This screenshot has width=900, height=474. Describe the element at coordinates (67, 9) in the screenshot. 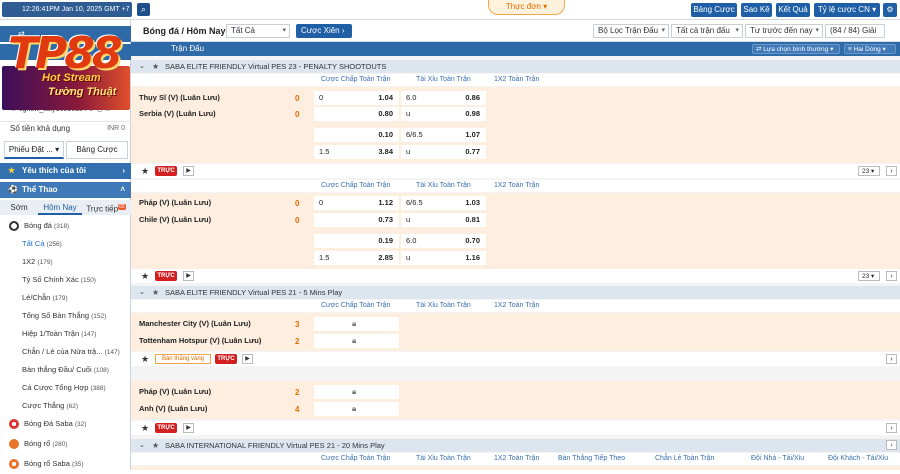

I see `clock: 12:26:41PM Jan 10, 2025 GMT +7` at that location.